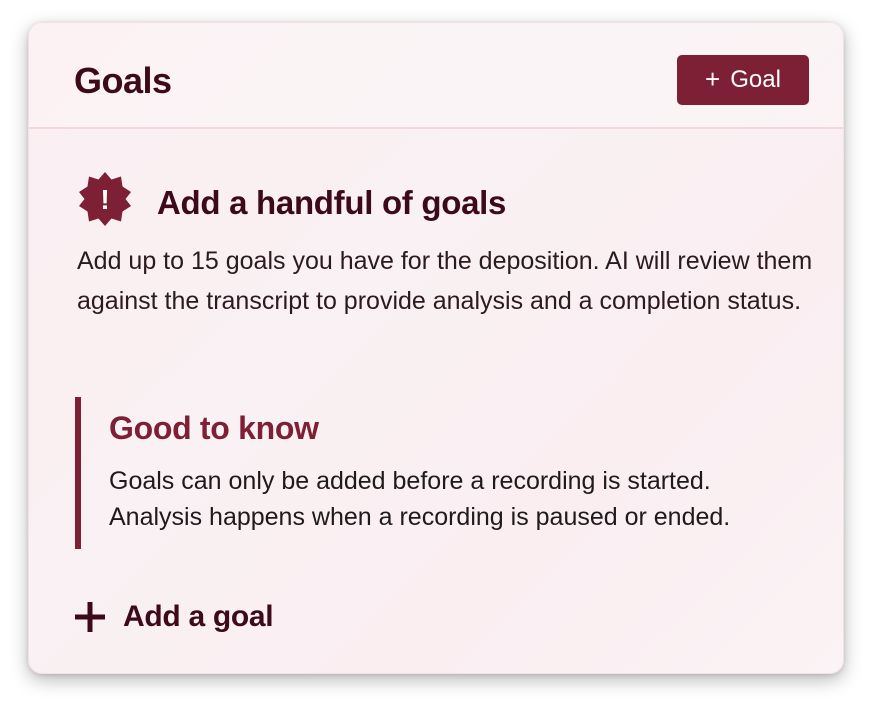  What do you see at coordinates (332, 202) in the screenshot?
I see `section-heading: Add a handful of goals` at bounding box center [332, 202].